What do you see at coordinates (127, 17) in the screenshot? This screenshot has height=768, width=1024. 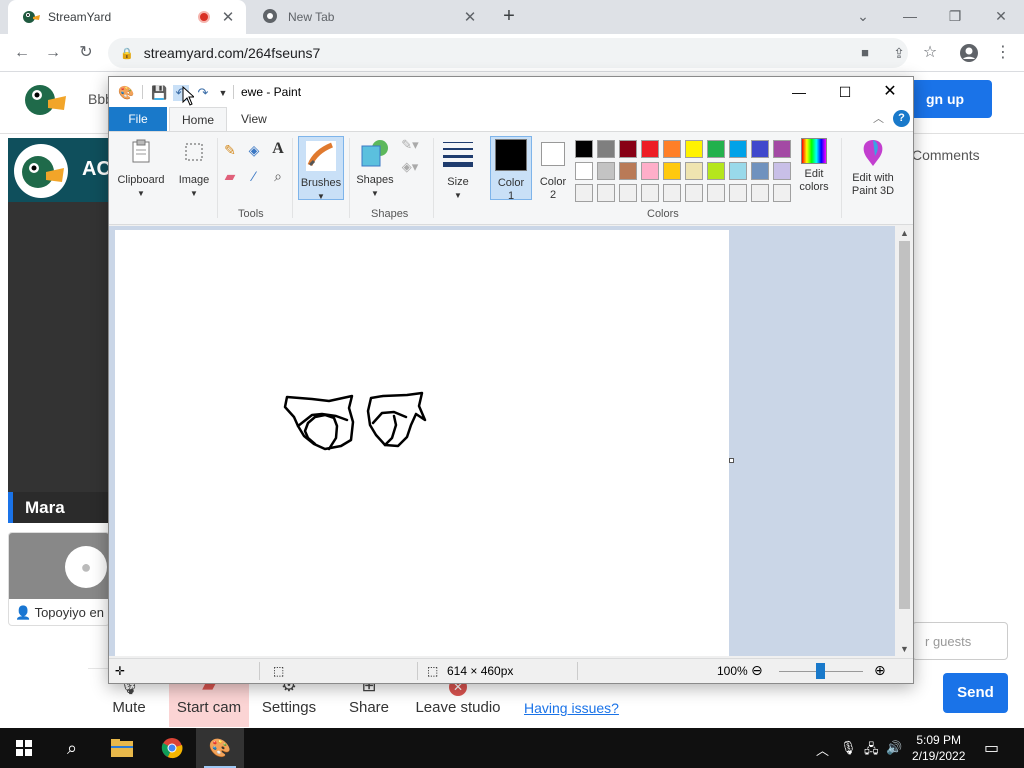 I see `tab-streamyard: StreamYard ✕` at bounding box center [127, 17].